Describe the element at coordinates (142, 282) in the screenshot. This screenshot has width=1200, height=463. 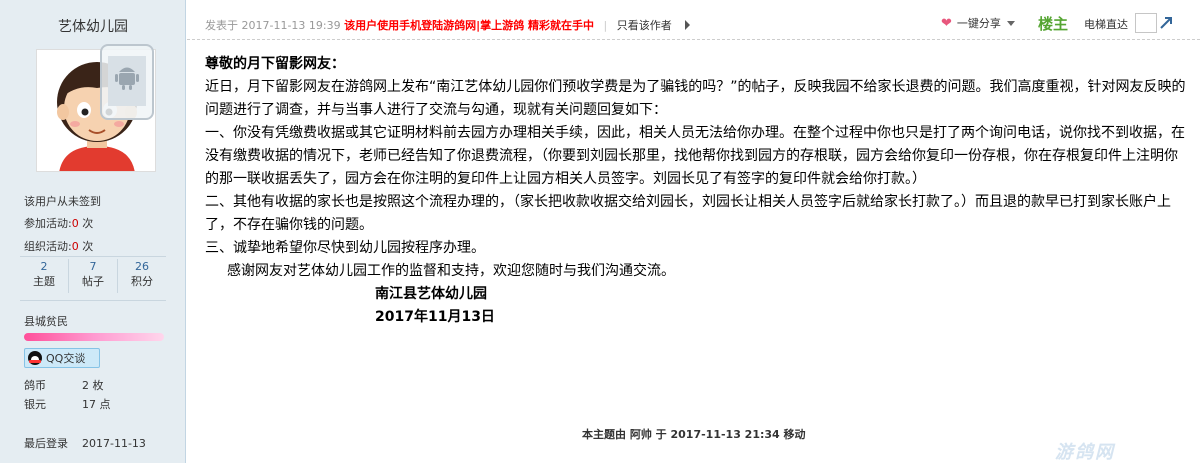
I see `stat-points-label: 积分` at that location.